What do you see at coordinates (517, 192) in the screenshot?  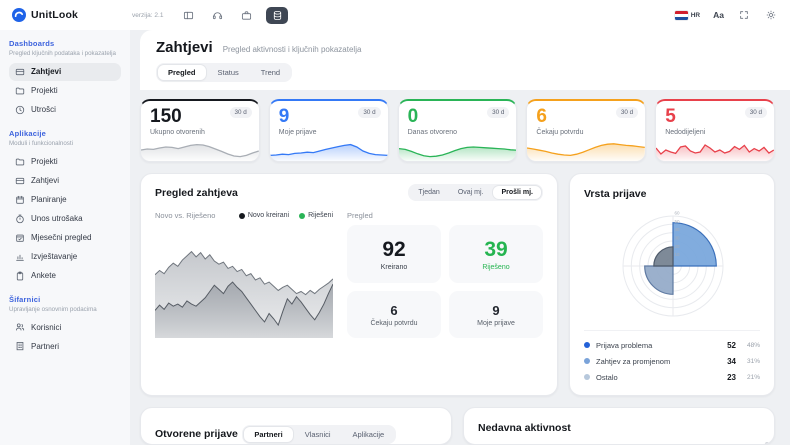 I see `range-prosli-mj-button: Prošli mj.` at bounding box center [517, 192].